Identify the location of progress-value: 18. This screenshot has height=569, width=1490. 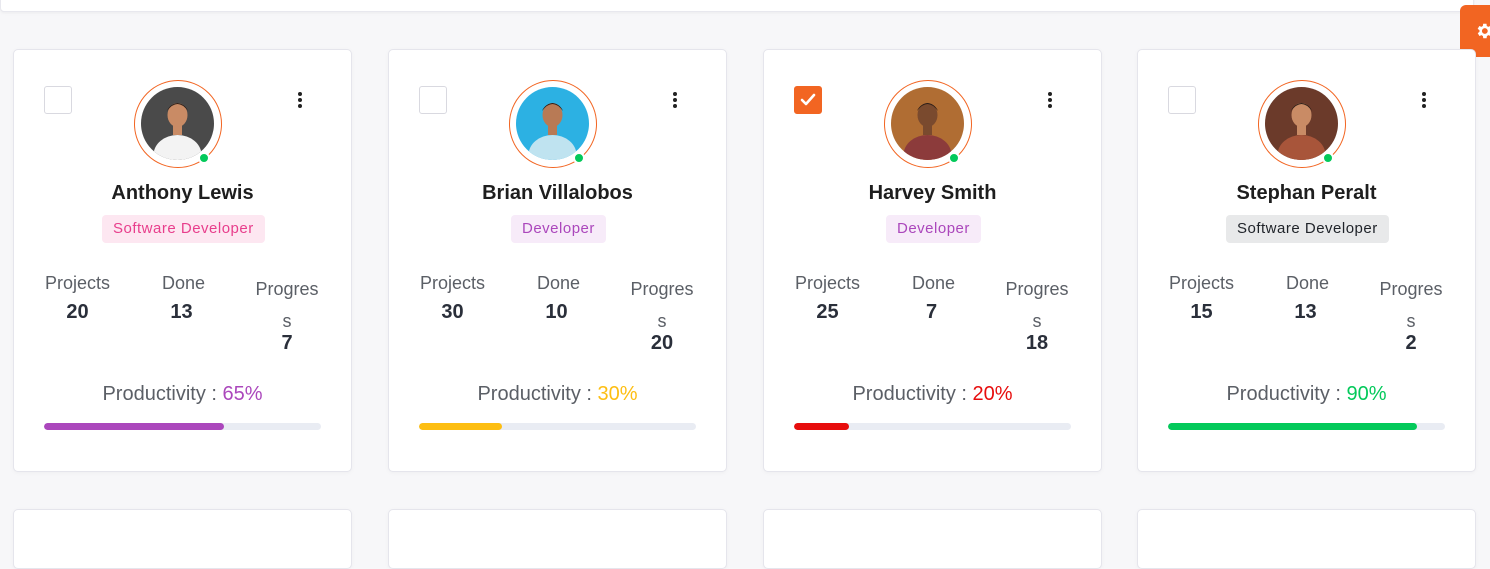
(1037, 343).